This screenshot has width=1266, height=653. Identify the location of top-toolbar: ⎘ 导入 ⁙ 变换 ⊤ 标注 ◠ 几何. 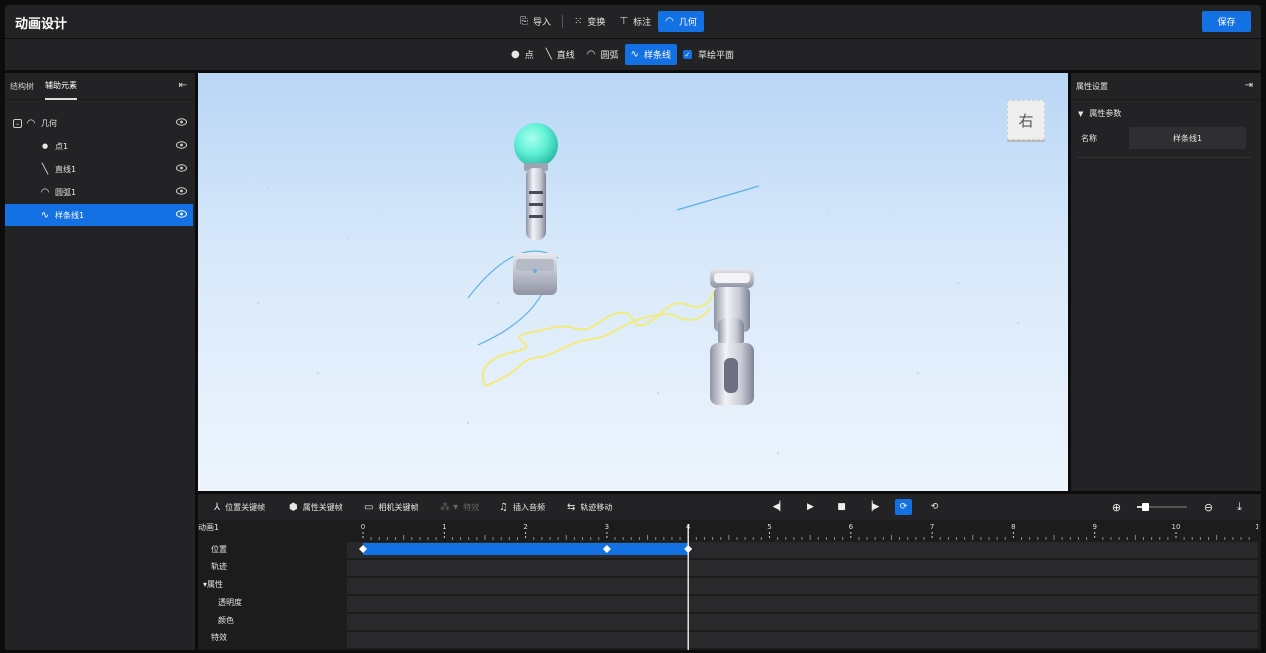
(608, 21).